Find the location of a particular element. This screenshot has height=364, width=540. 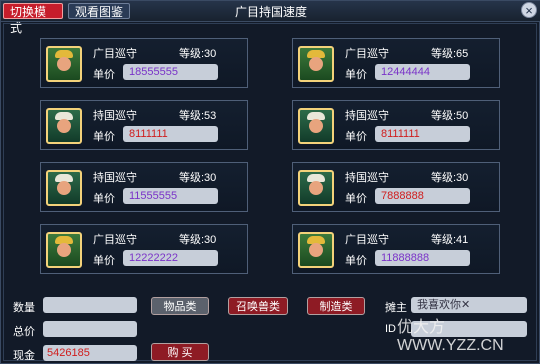

owner-name: 我喜欢你✕ is located at coordinates (469, 305).